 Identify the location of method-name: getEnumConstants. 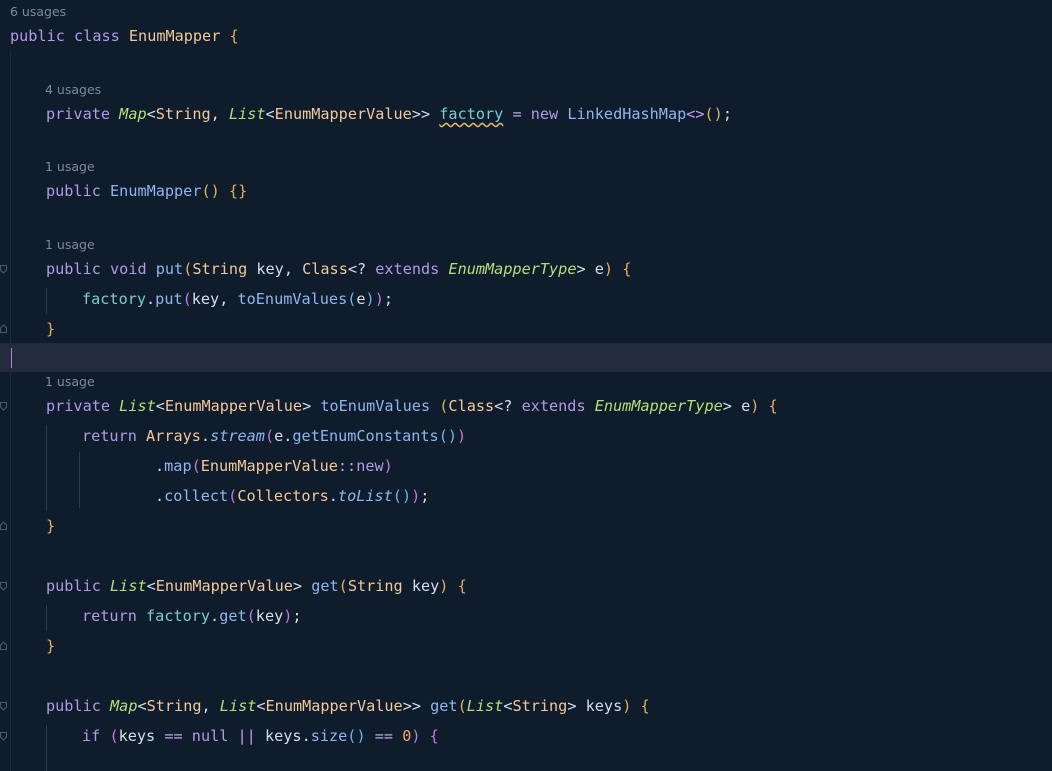
(365, 436).